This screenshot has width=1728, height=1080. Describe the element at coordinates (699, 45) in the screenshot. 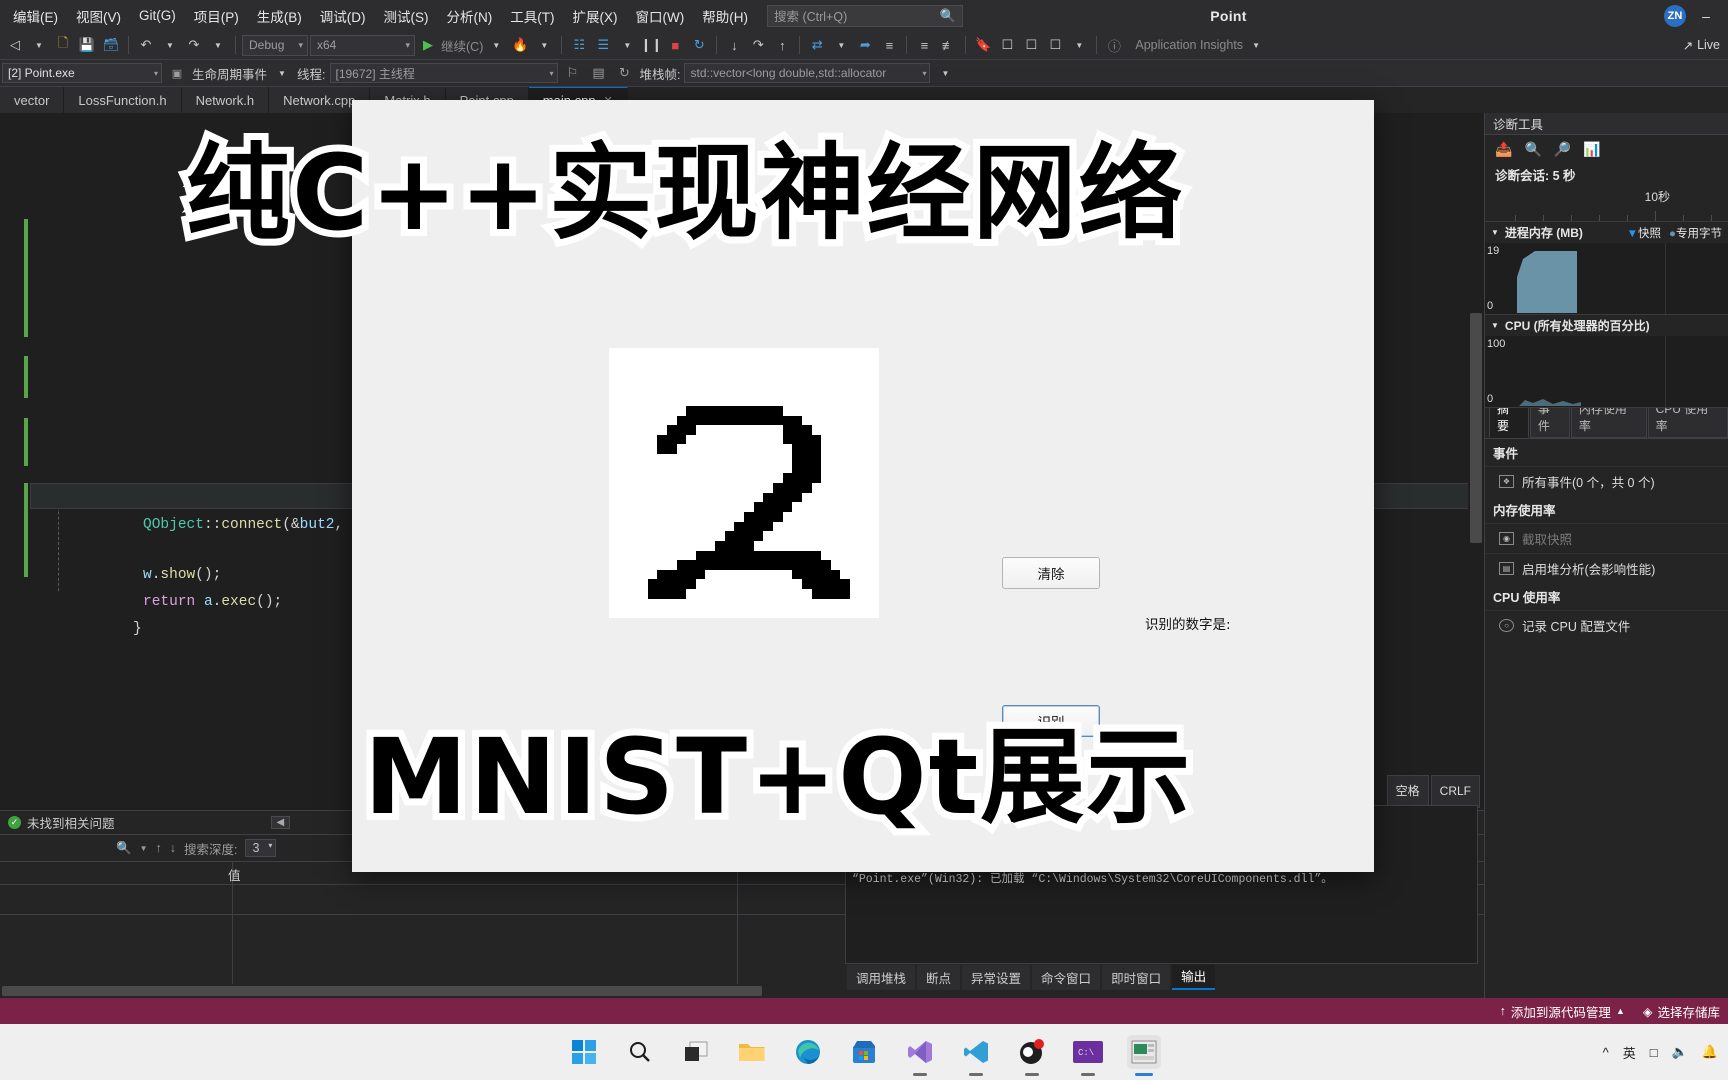

I see `restart-icon: ↻` at that location.